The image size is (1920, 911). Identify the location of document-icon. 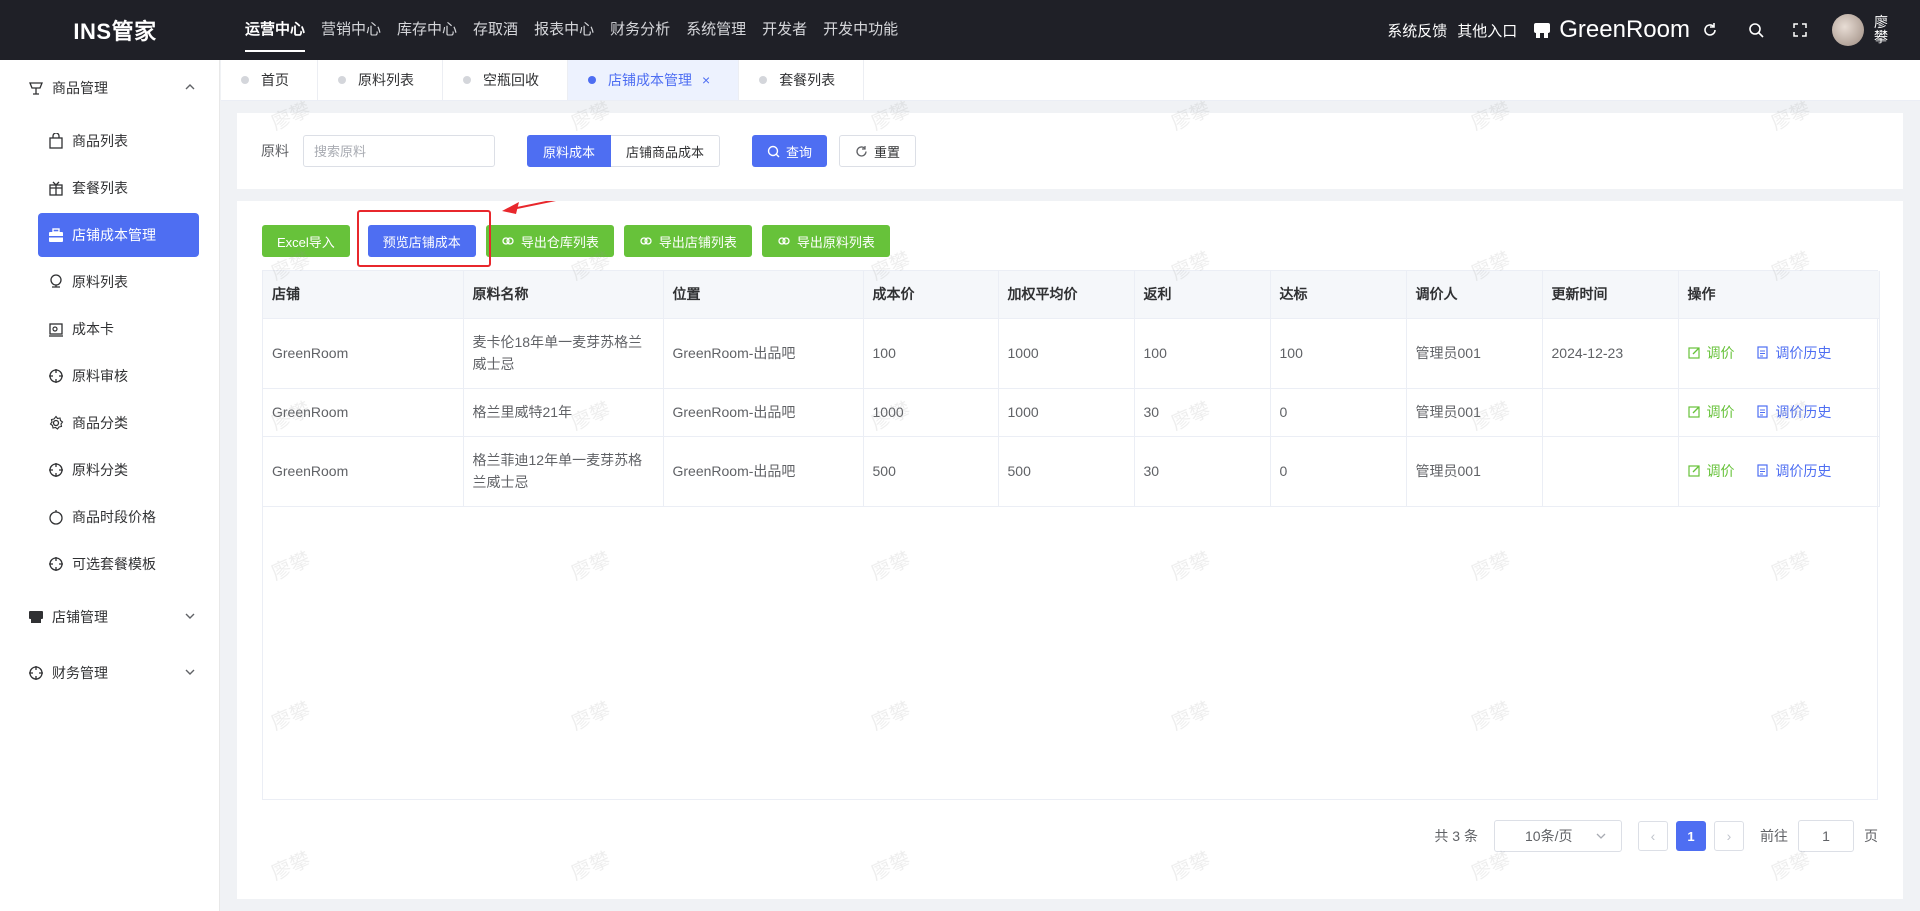
(1763, 411).